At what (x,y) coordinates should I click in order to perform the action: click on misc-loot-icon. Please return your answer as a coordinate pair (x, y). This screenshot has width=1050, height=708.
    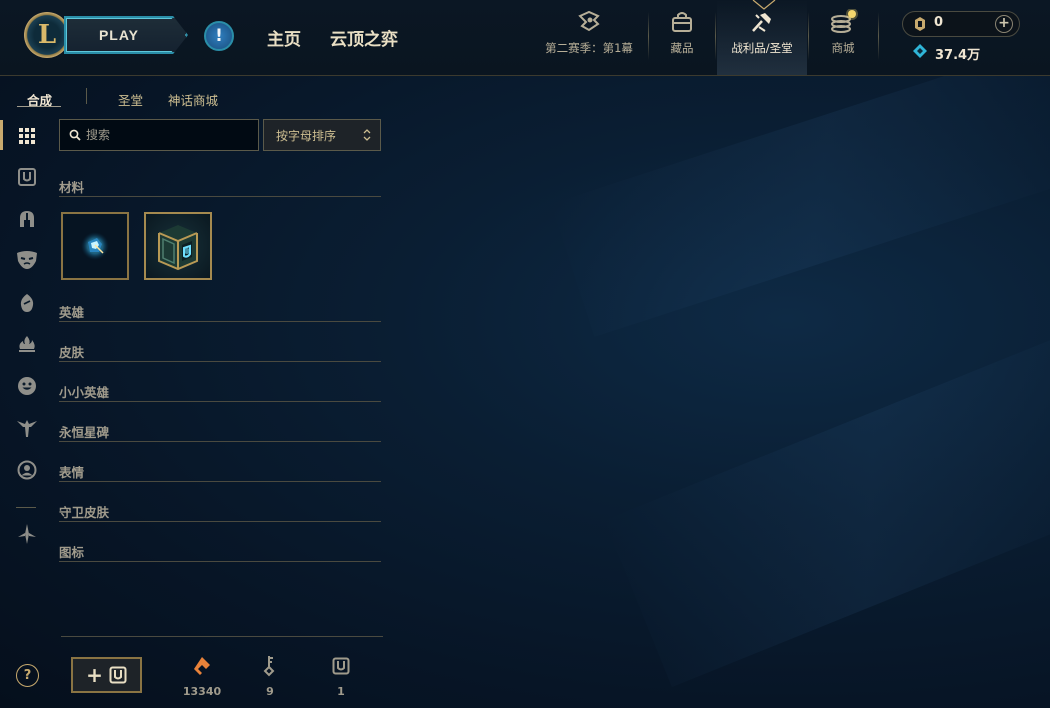
    Looking at the image, I should click on (27, 534).